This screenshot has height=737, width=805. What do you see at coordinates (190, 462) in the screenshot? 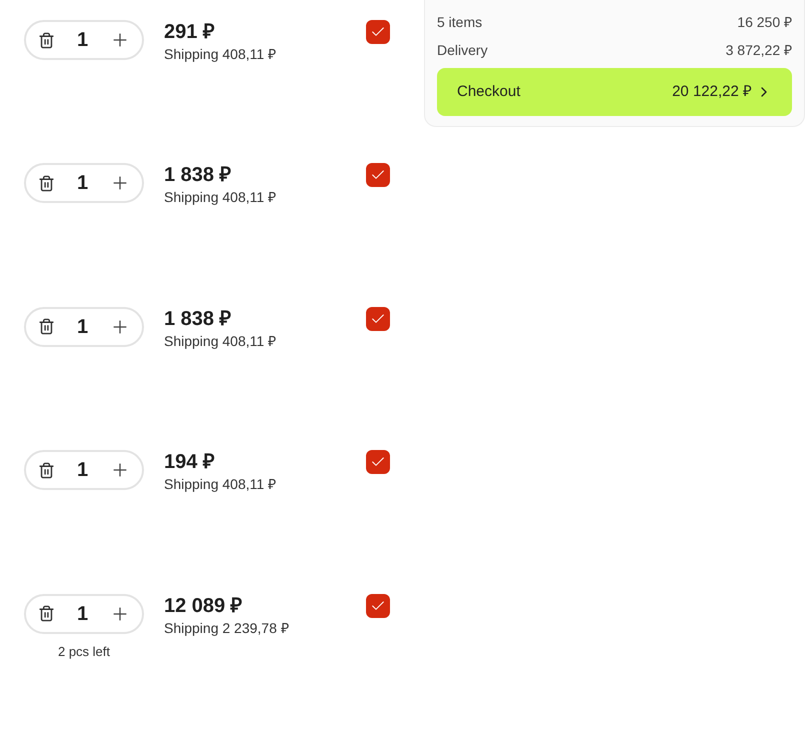
I see `item-price: 194 ₽` at bounding box center [190, 462].